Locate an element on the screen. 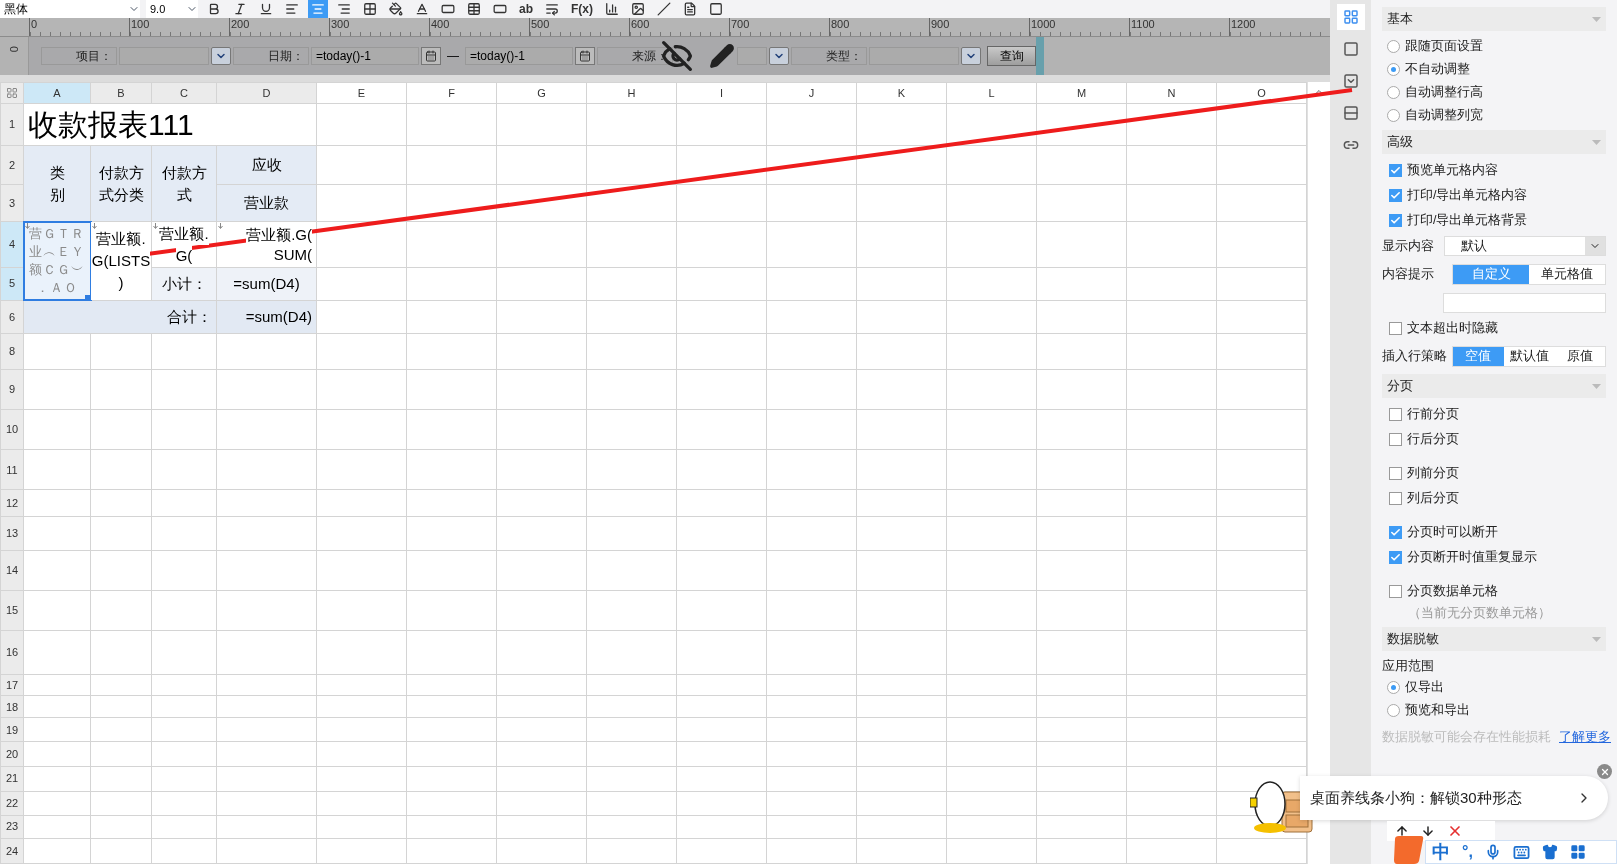 The height and width of the screenshot is (864, 1617). row-header: 3 is located at coordinates (12, 203).